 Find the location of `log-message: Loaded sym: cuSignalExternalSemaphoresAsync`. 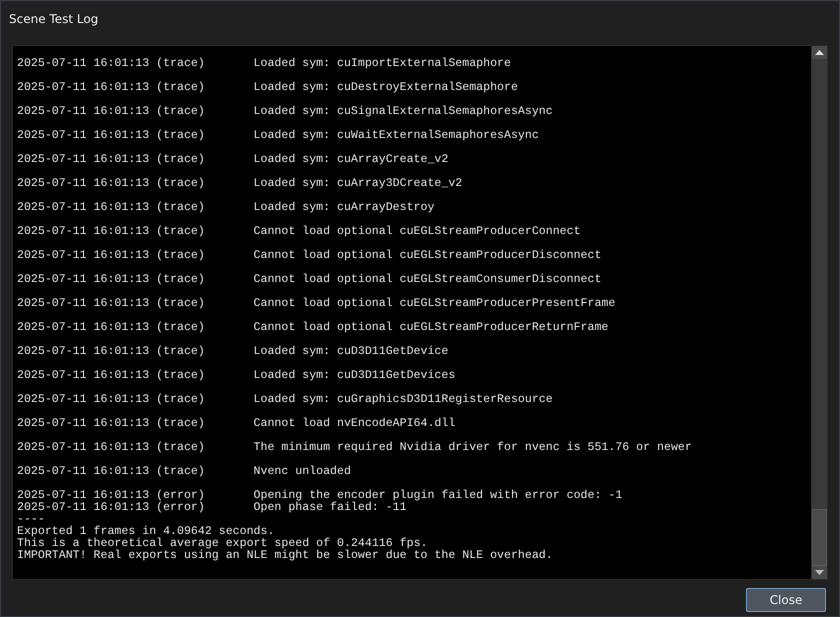

log-message: Loaded sym: cuSignalExternalSemaphoresAsync is located at coordinates (403, 112).